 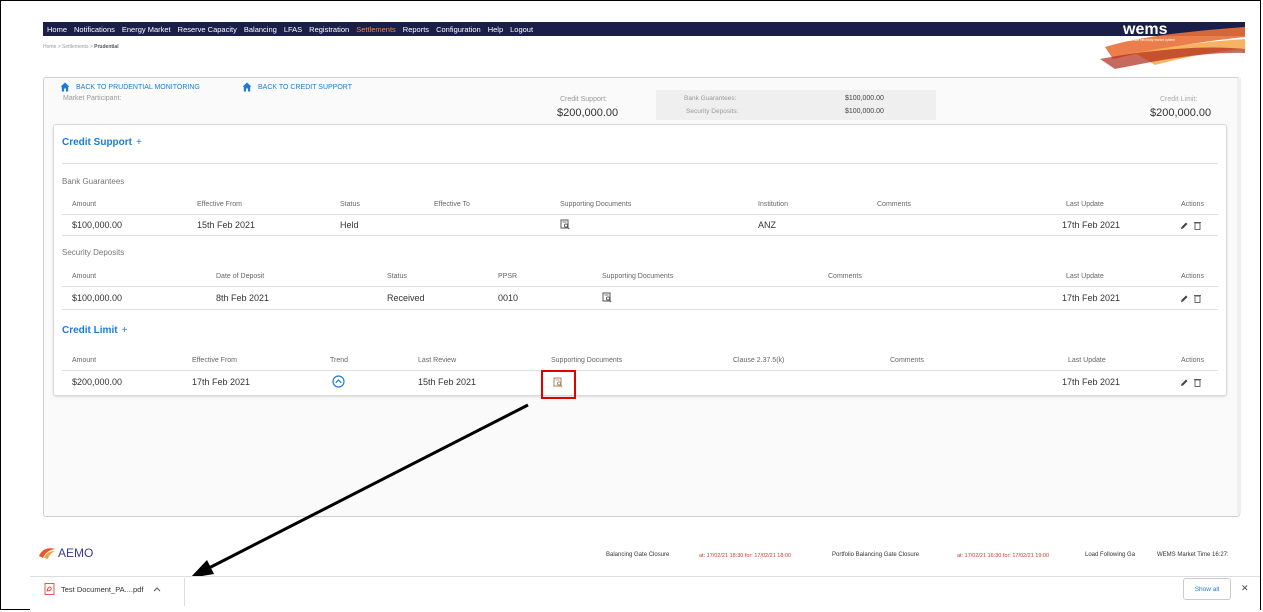 What do you see at coordinates (184, 592) in the screenshot?
I see `download-separator` at bounding box center [184, 592].